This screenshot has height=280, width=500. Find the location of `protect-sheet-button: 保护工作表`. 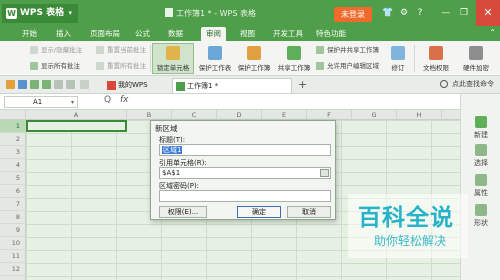

protect-sheet-button: 保护工作表 is located at coordinates (215, 58).